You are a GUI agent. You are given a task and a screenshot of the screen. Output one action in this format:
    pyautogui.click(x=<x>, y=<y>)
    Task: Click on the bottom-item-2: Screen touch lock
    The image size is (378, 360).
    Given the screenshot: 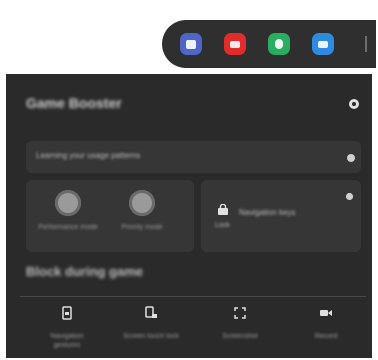 What is the action you would take?
    pyautogui.click(x=151, y=323)
    